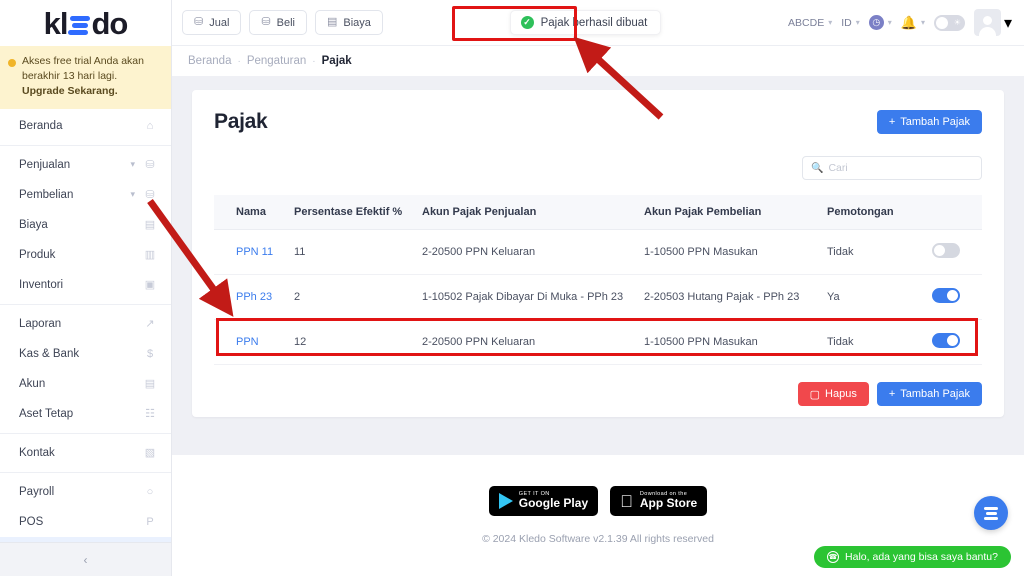 The height and width of the screenshot is (576, 1024). Describe the element at coordinates (70, 91) in the screenshot. I see `trial-upgrade-link: Upgrade Sekarang.` at that location.